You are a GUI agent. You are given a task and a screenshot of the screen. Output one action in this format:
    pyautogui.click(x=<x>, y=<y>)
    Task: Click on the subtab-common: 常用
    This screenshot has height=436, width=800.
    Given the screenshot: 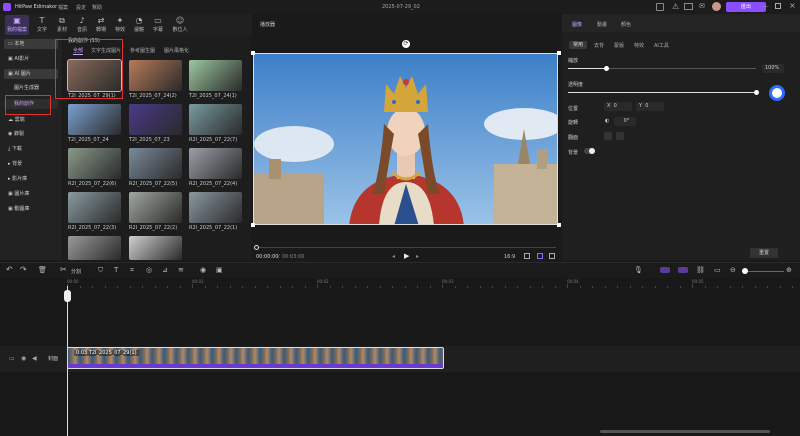 What is the action you would take?
    pyautogui.click(x=578, y=45)
    